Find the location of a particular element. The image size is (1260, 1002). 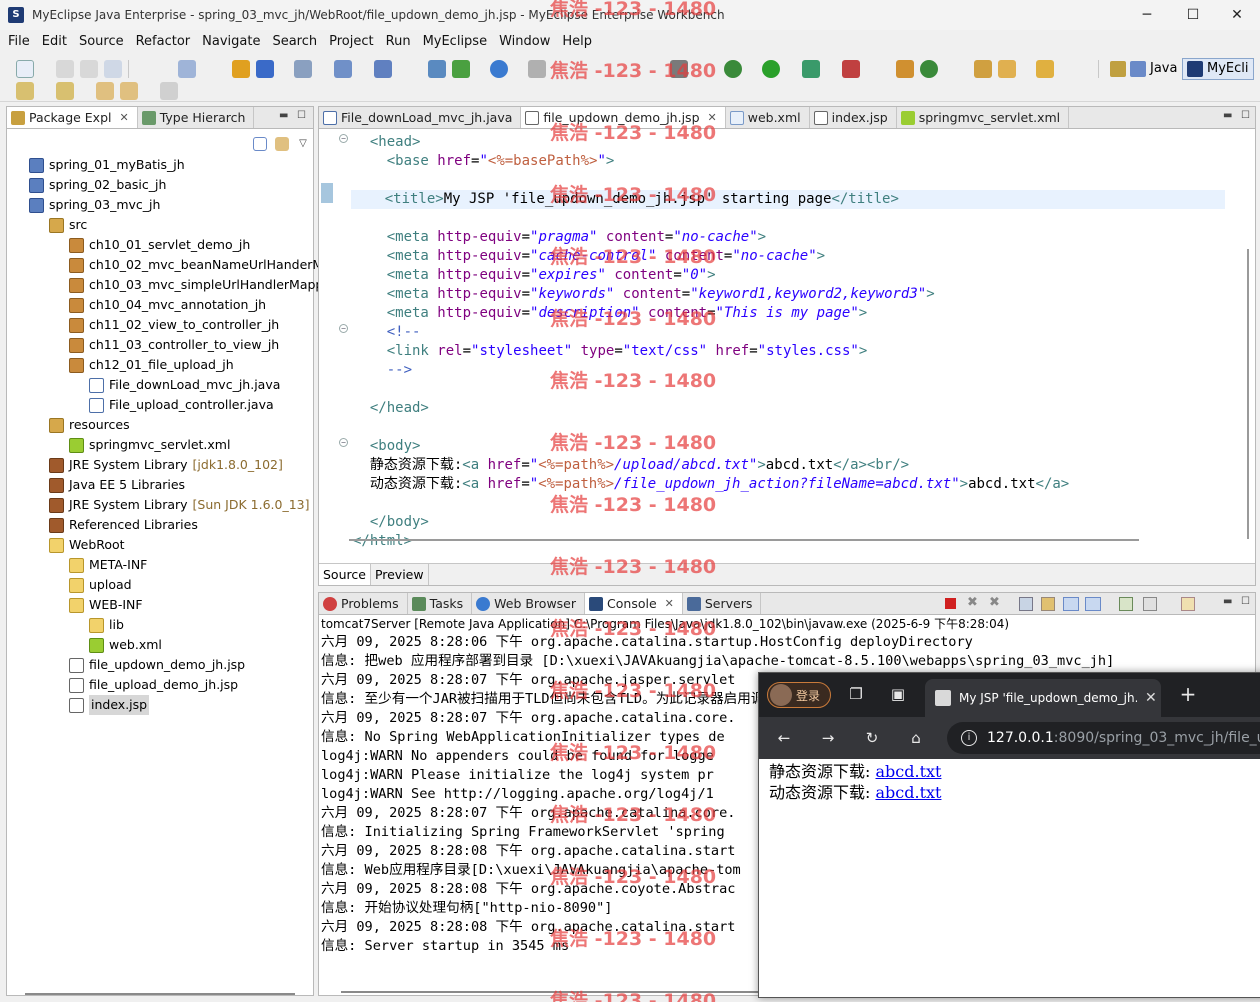

open-folder-icon is located at coordinates (1045, 69).